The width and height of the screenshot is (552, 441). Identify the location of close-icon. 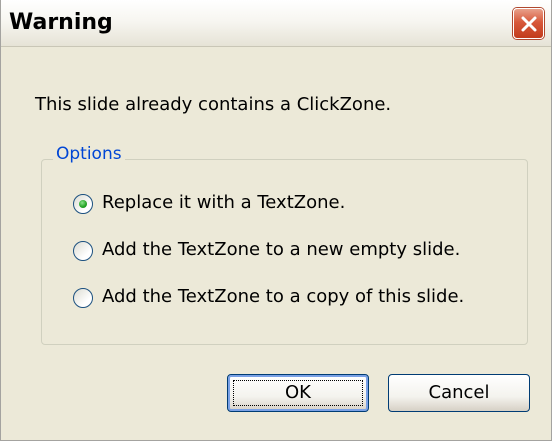
(529, 24).